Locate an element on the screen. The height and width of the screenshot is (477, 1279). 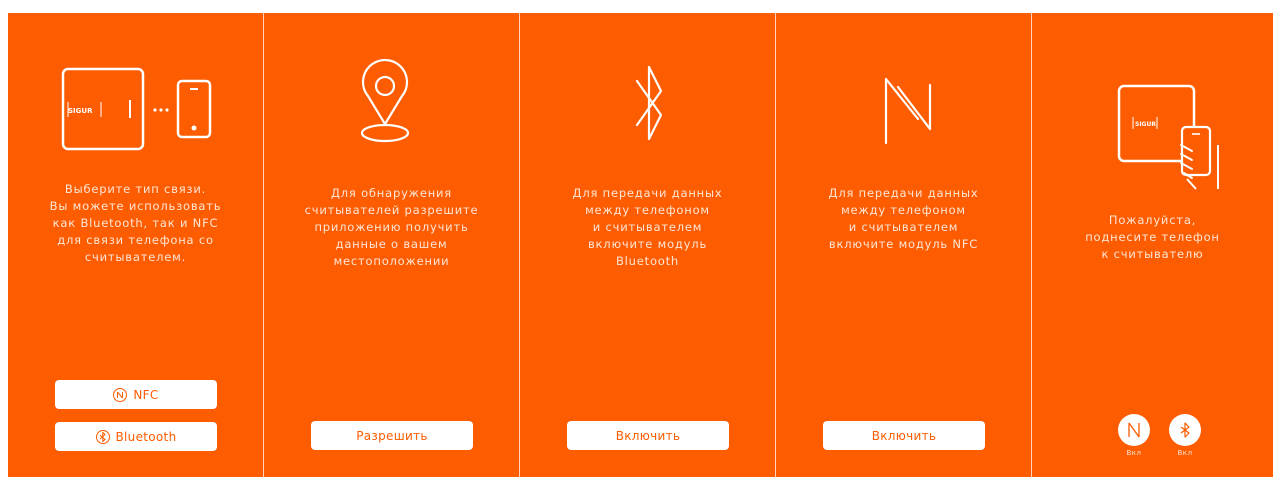
nfc-button-label: NFC is located at coordinates (146, 394).